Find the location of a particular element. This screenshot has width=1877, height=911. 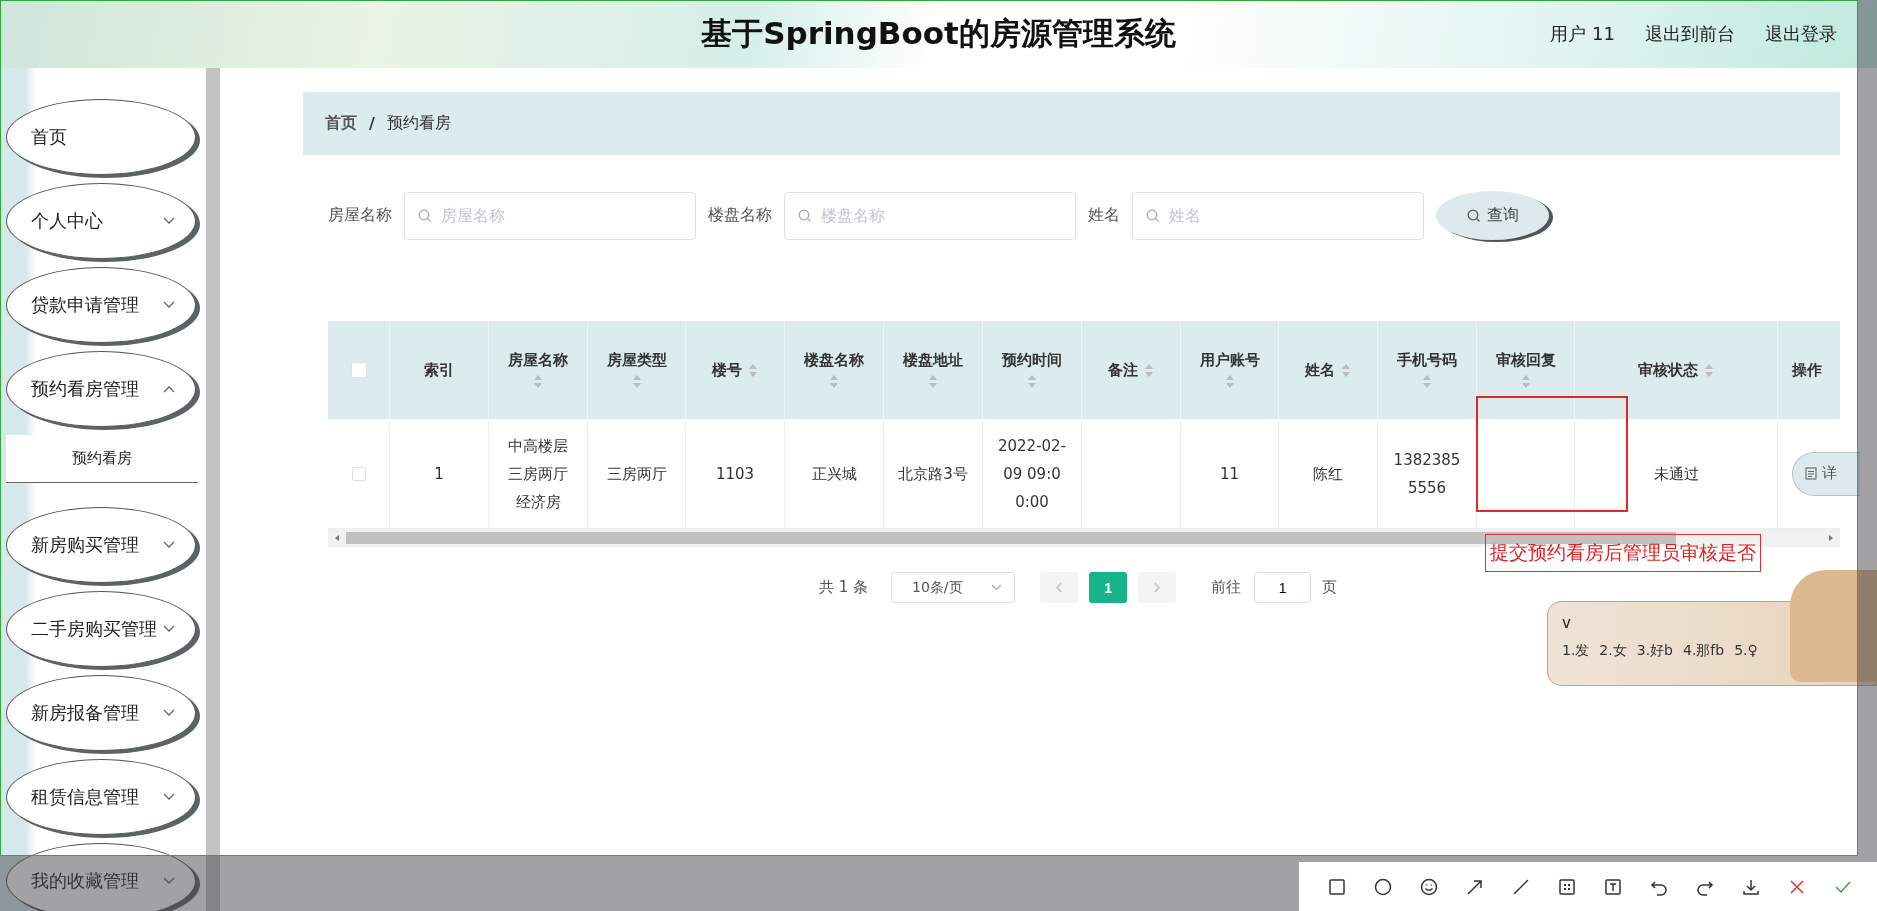

menu-item: 二手房购买管理 is located at coordinates (101, 629).